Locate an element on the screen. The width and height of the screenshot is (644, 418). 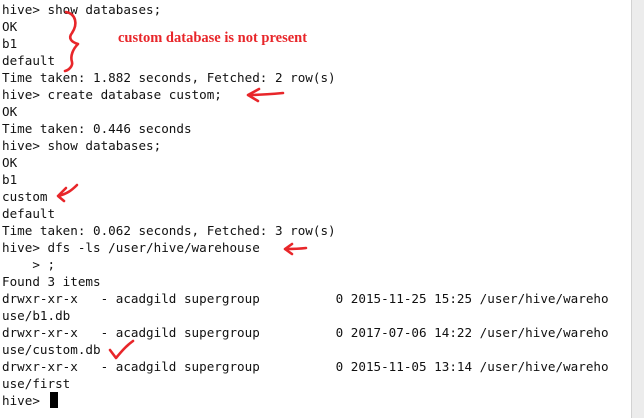
terminal-line-time-taken: Time taken: 0.446 seconds is located at coordinates (97, 128).